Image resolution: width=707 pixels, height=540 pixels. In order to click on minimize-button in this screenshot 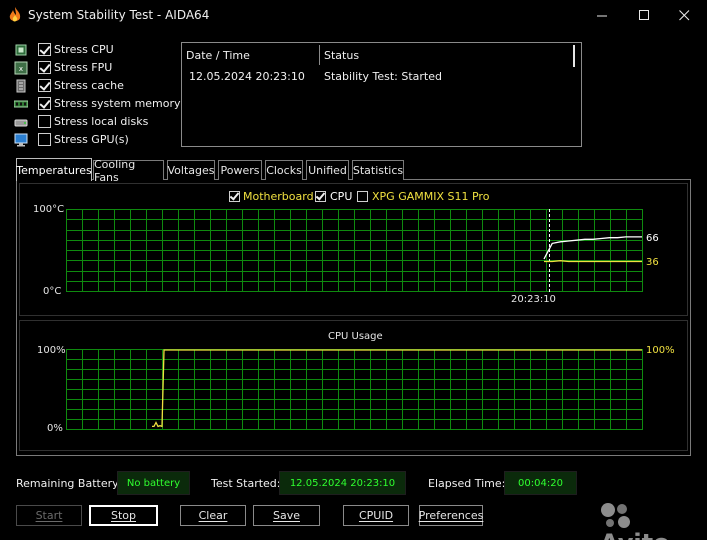, I will do `click(602, 15)`.